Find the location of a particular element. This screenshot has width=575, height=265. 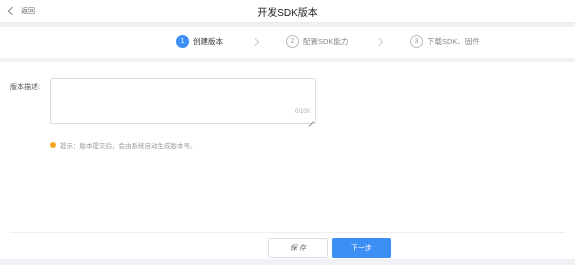

step-1: 1 创建版本 is located at coordinates (199, 41).